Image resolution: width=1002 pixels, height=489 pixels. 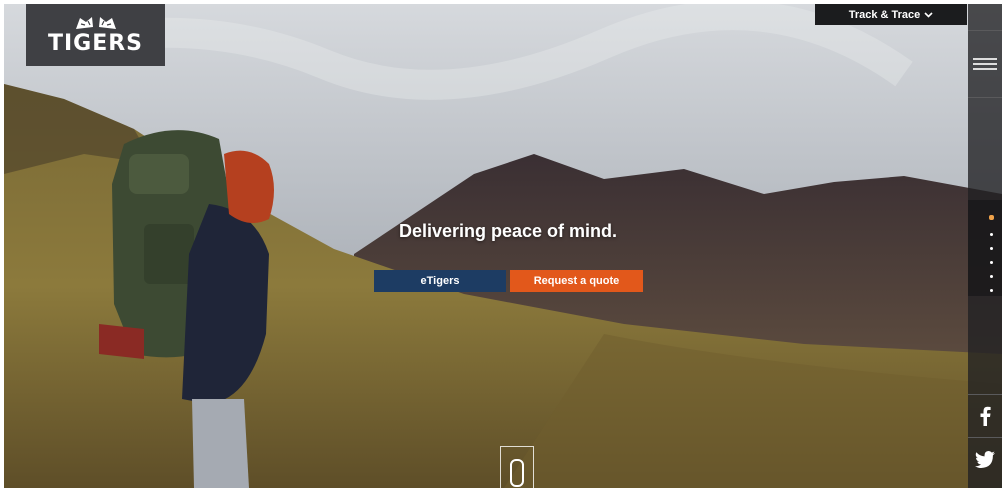 I want to click on twitter-icon, so click(x=985, y=459).